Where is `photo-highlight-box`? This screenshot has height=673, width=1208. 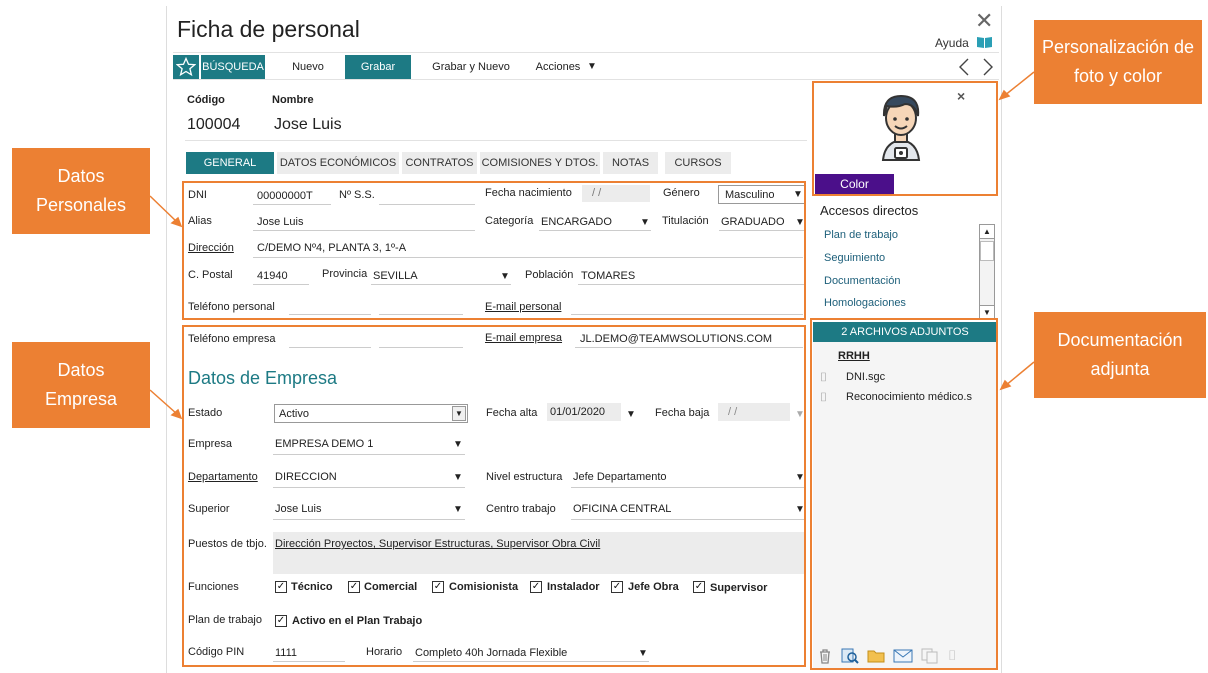 photo-highlight-box is located at coordinates (905, 138).